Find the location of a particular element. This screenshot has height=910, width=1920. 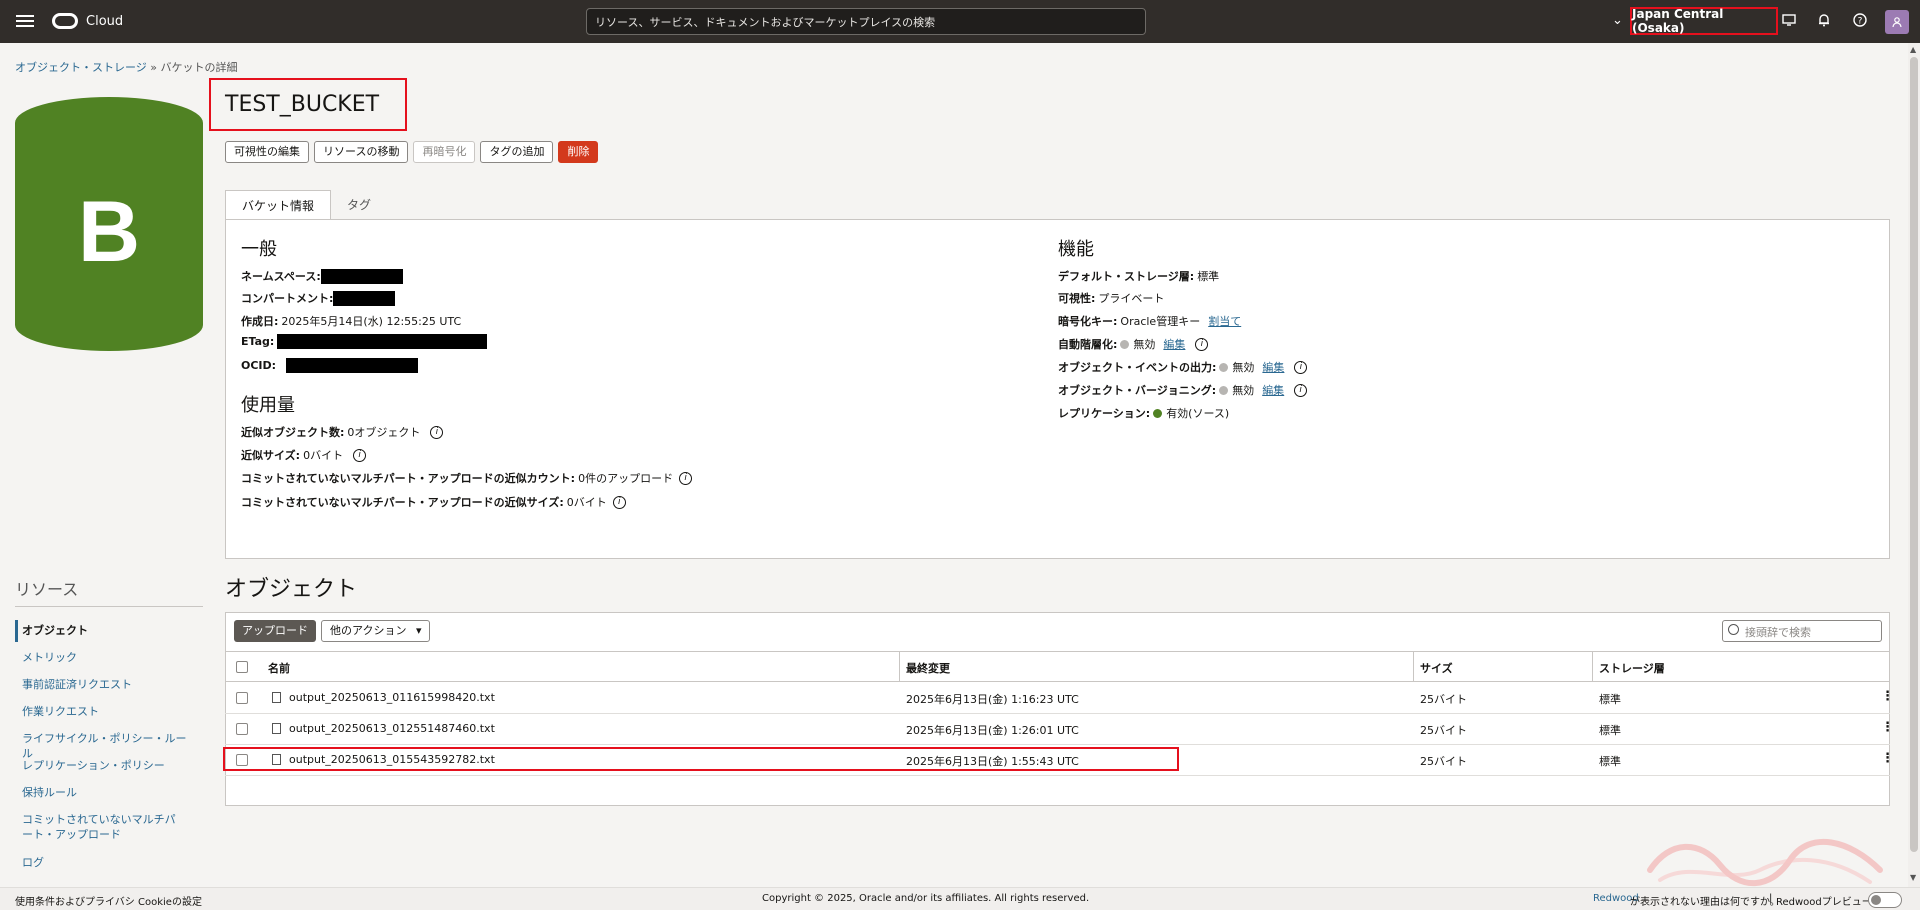

sidebar-item-preauth-requests: 事前認証済リクエスト is located at coordinates (107, 684).